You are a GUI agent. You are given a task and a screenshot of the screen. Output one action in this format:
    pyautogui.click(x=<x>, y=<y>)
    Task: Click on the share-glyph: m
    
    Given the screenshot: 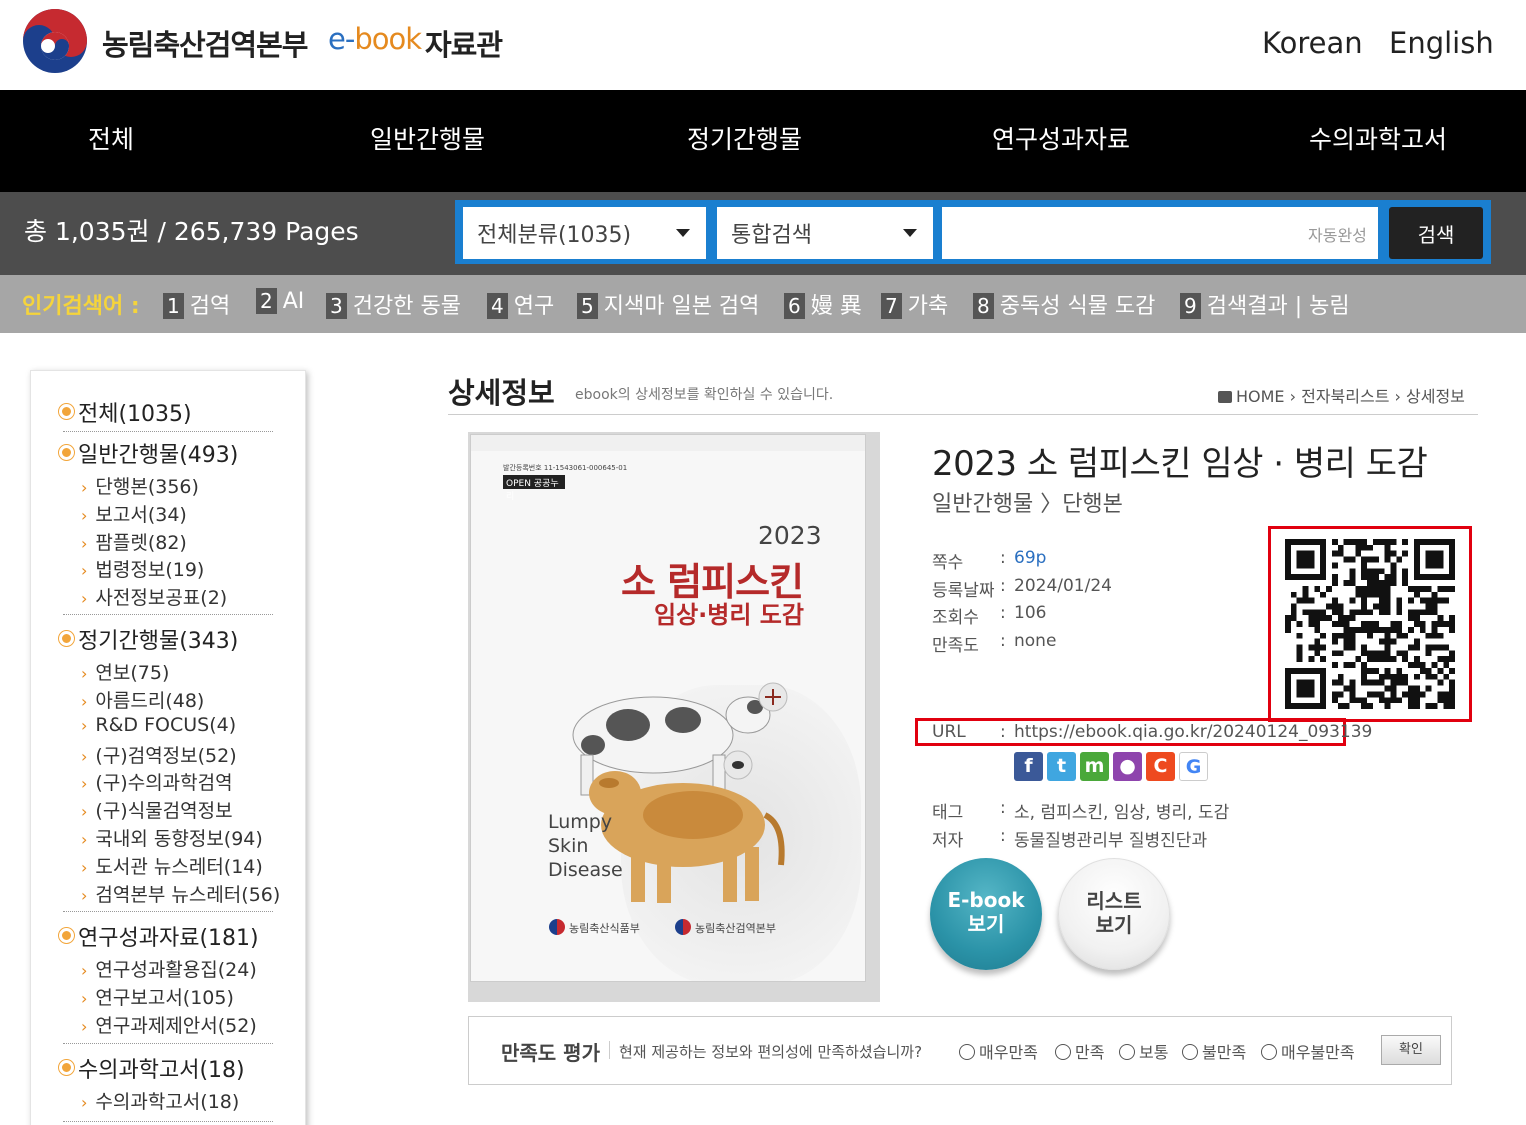 What is the action you would take?
    pyautogui.click(x=1094, y=766)
    